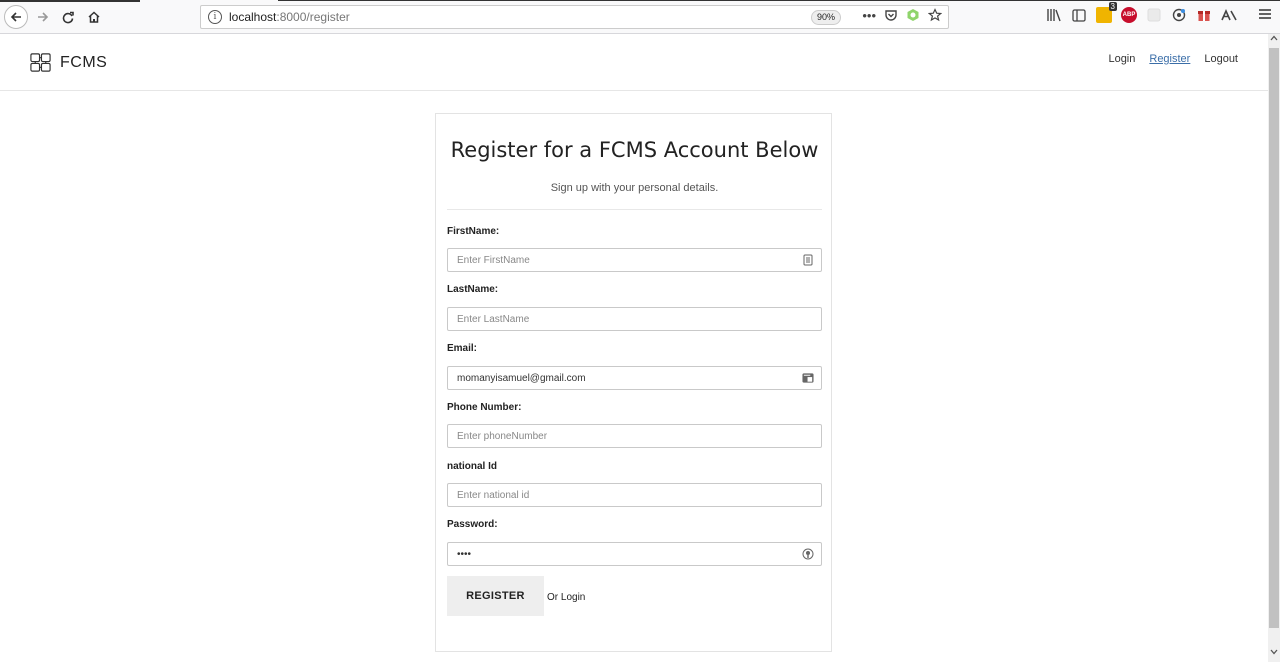  I want to click on form-subtitle: Sign up with your personal details., so click(634, 188).